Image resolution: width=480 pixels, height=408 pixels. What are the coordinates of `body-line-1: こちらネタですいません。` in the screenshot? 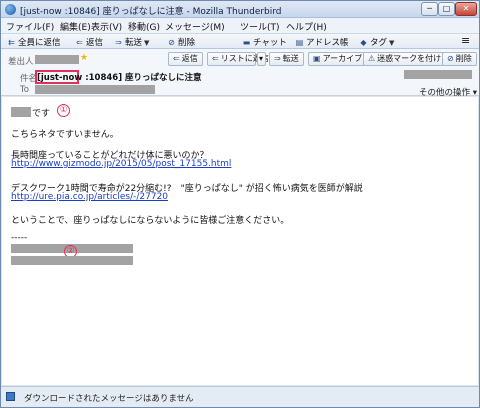 It's located at (65, 135).